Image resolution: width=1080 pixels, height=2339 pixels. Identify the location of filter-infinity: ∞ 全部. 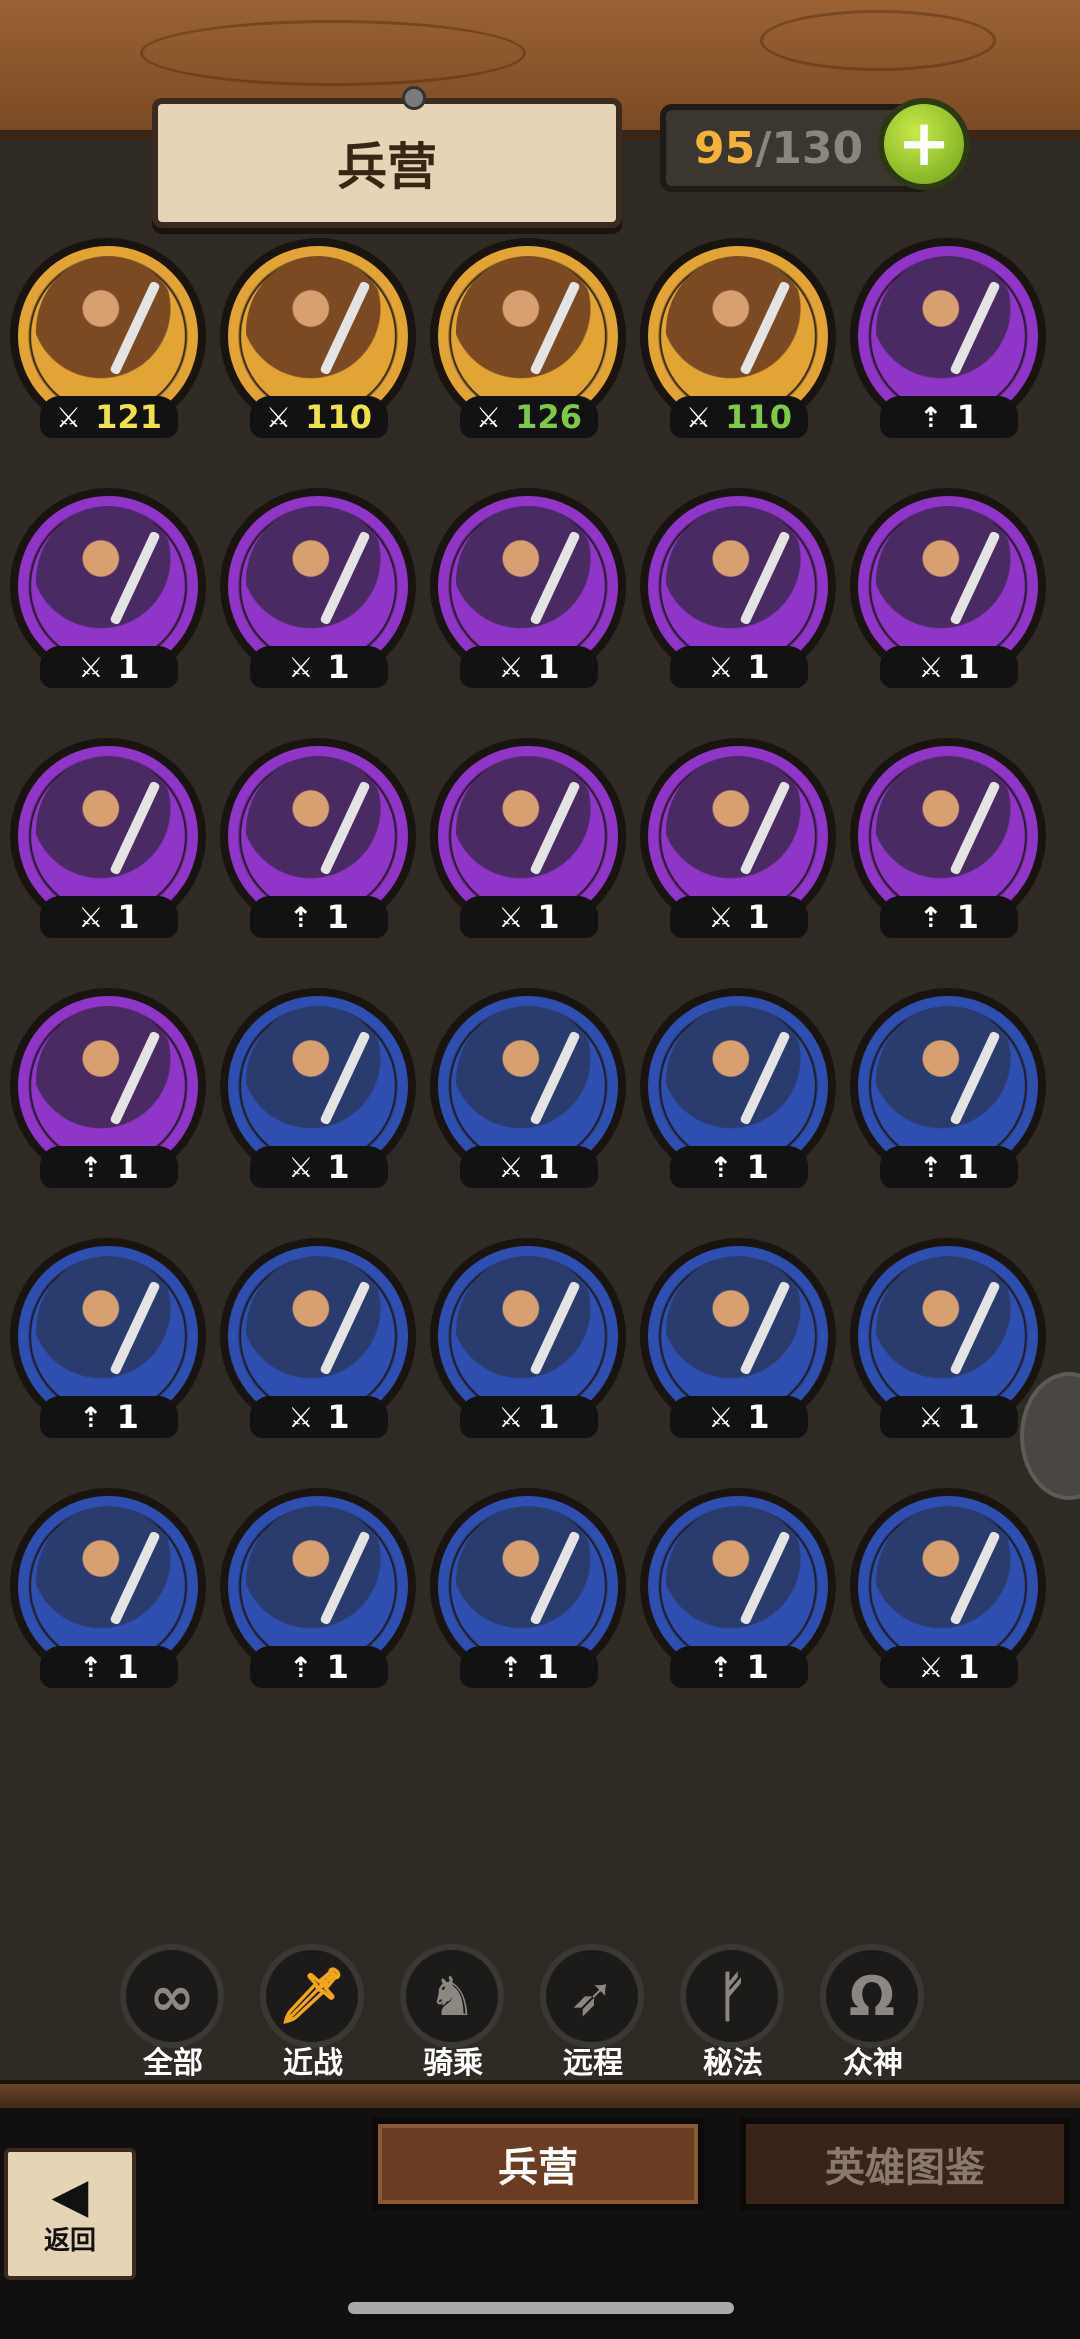
(173, 2010).